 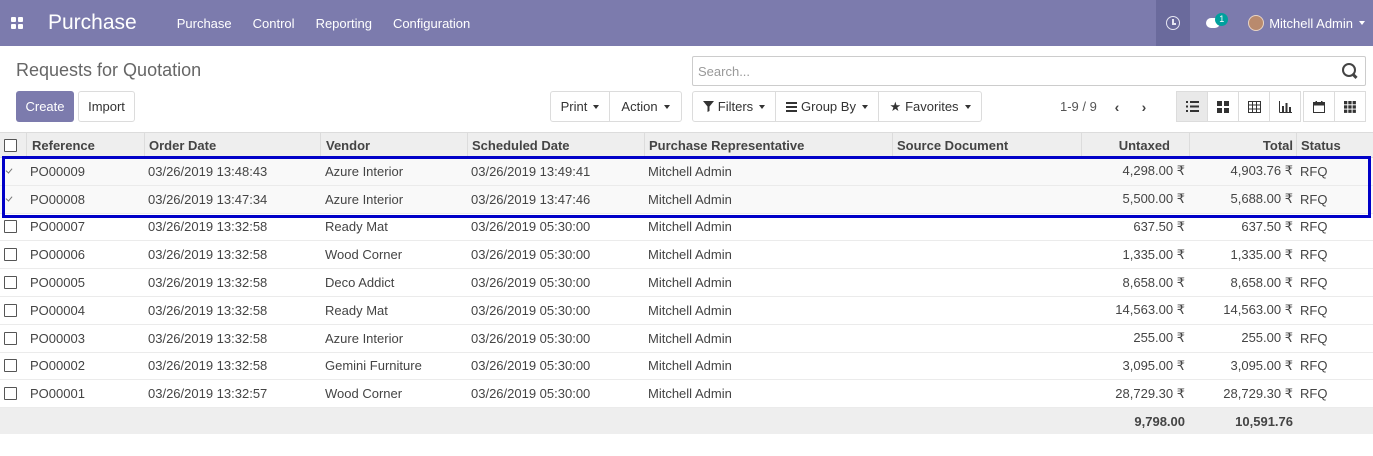 What do you see at coordinates (895, 106) in the screenshot?
I see `star-icon: ★` at bounding box center [895, 106].